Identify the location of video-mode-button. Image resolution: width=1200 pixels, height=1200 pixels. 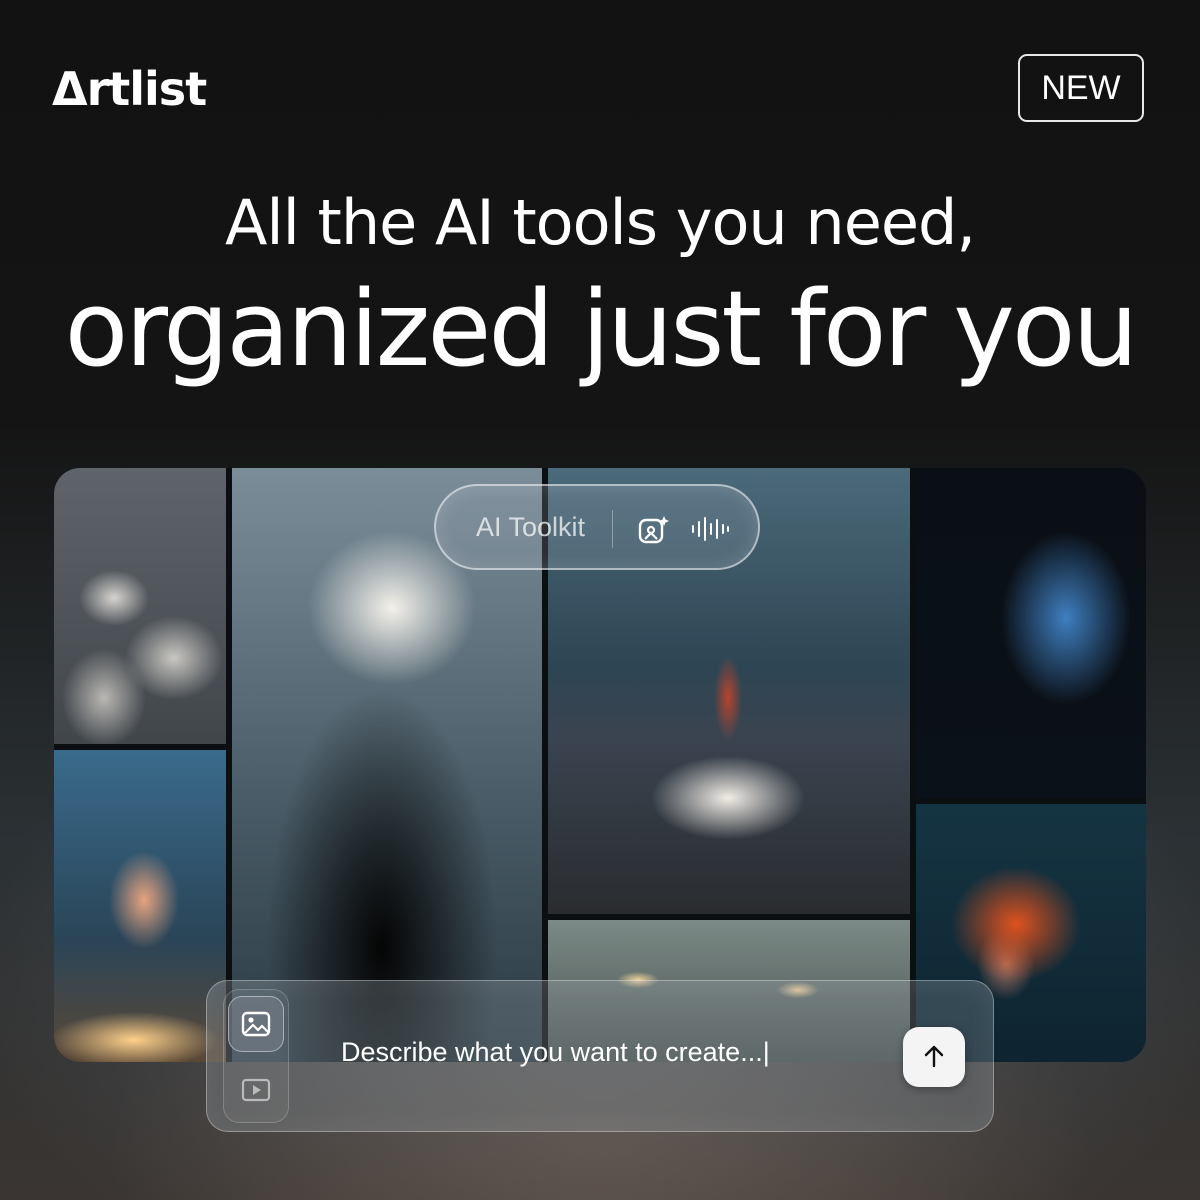
(256, 1090).